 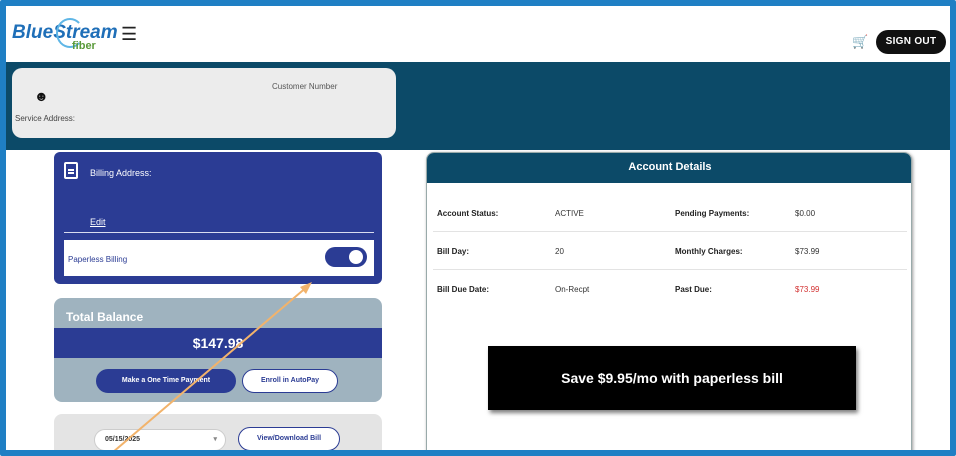 What do you see at coordinates (807, 289) in the screenshot?
I see `past-due-value: $73.99` at bounding box center [807, 289].